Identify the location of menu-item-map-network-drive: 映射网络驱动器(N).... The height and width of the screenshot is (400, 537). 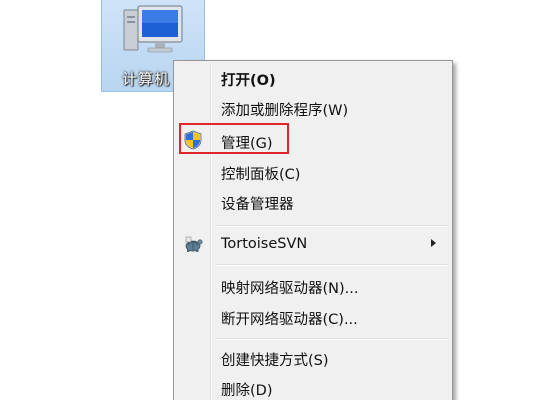
(313, 285).